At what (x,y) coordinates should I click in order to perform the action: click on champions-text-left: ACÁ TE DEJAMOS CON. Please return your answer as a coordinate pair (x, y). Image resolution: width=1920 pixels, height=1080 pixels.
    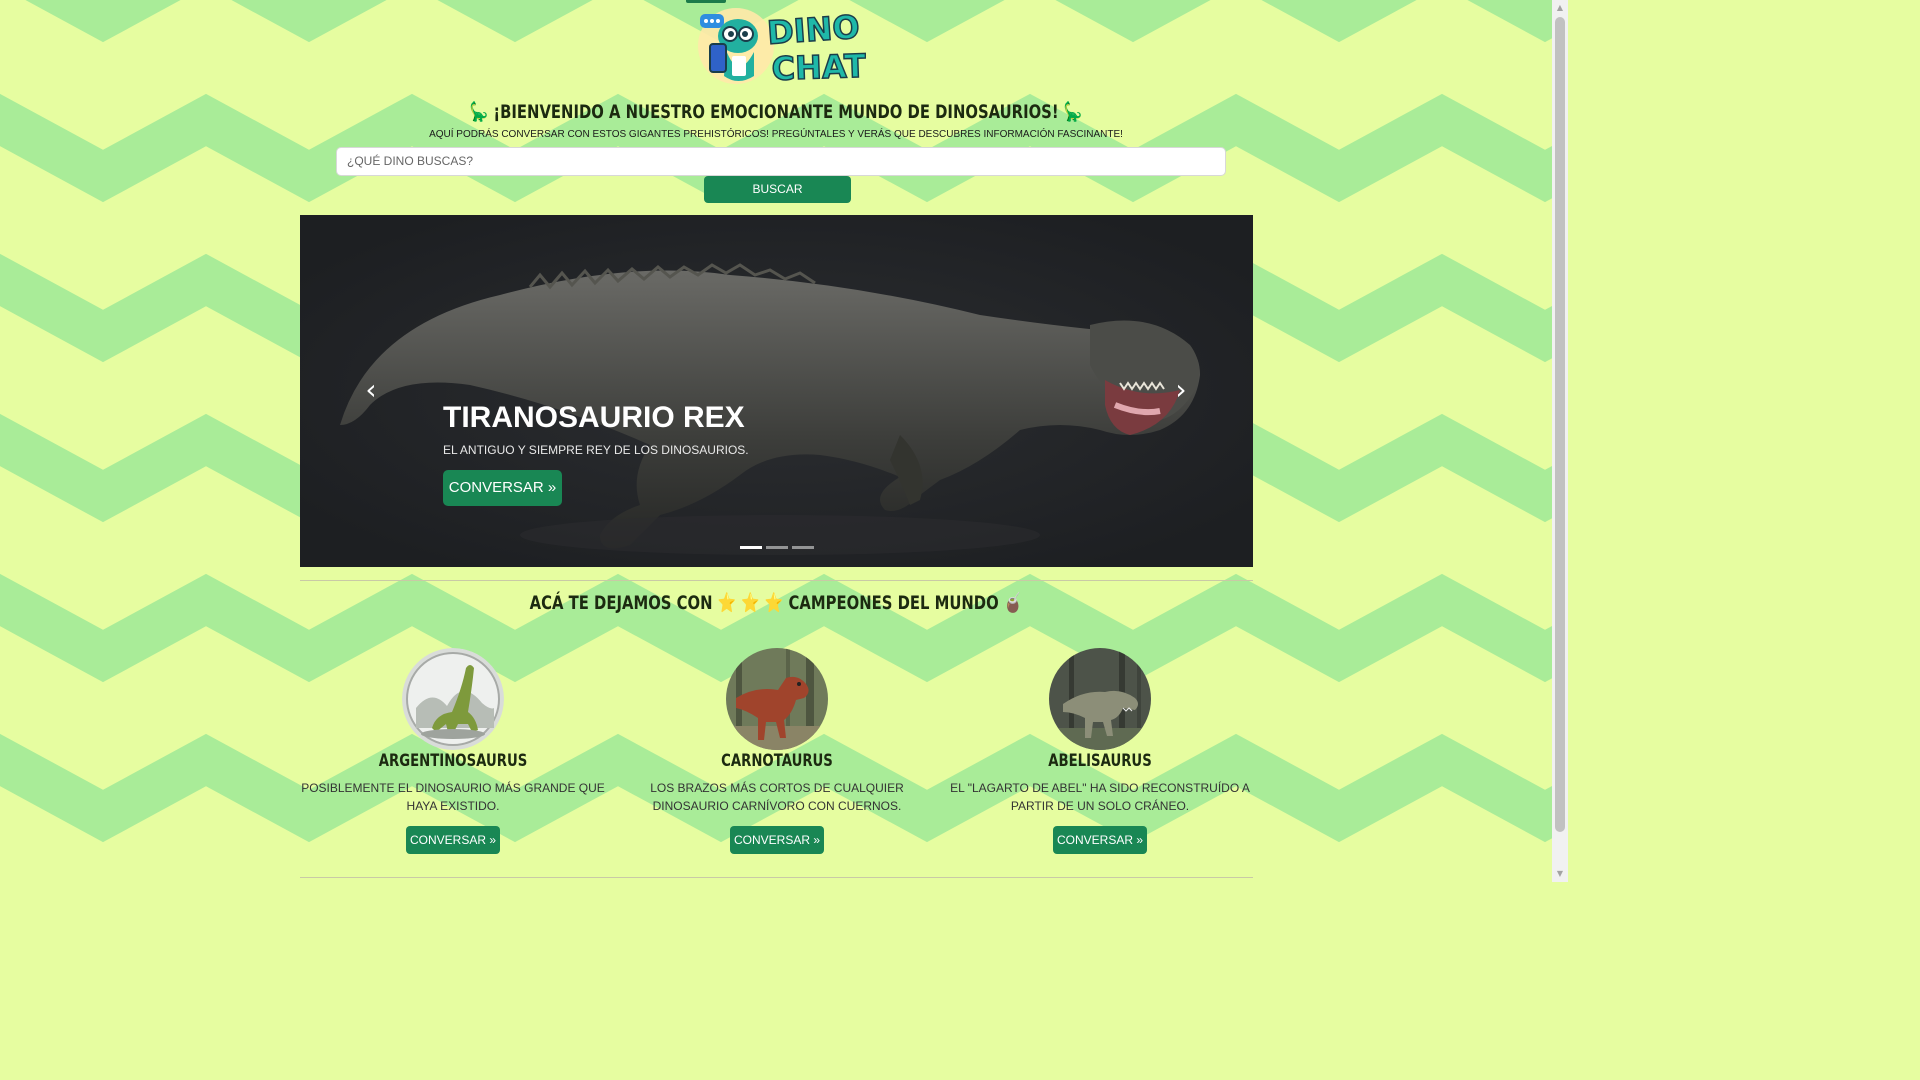
    Looking at the image, I should click on (621, 603).